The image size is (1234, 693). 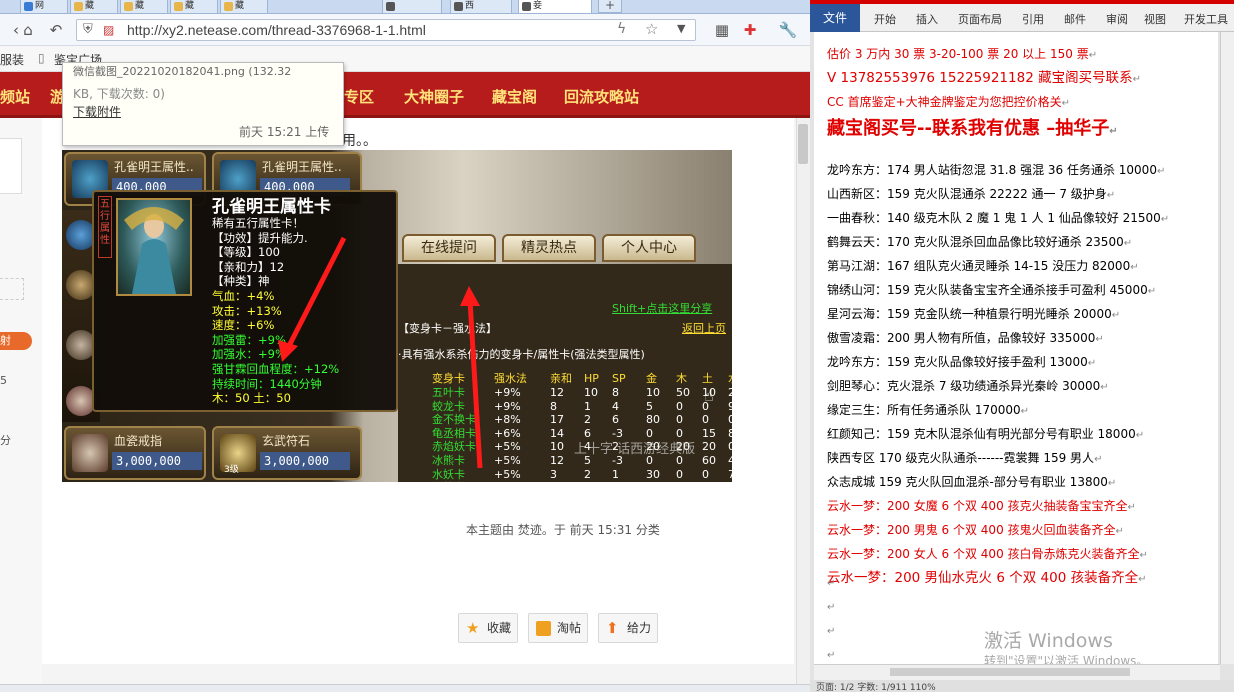 I want to click on lightning-icon: ϟ, so click(x=621, y=29).